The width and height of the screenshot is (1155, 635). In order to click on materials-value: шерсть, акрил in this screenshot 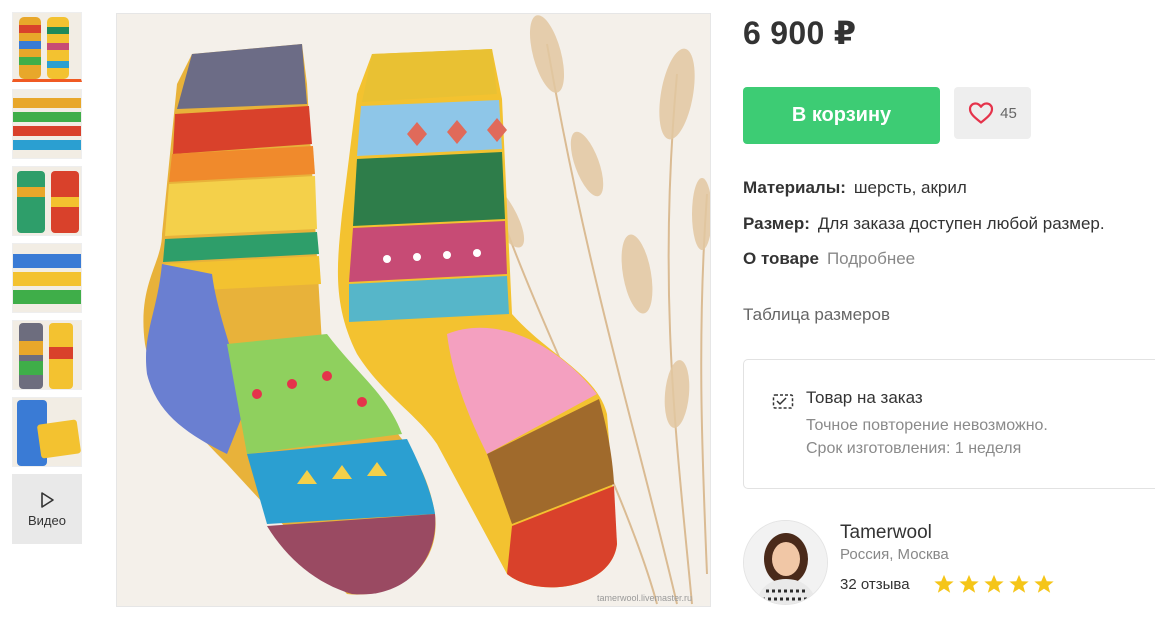, I will do `click(910, 187)`.